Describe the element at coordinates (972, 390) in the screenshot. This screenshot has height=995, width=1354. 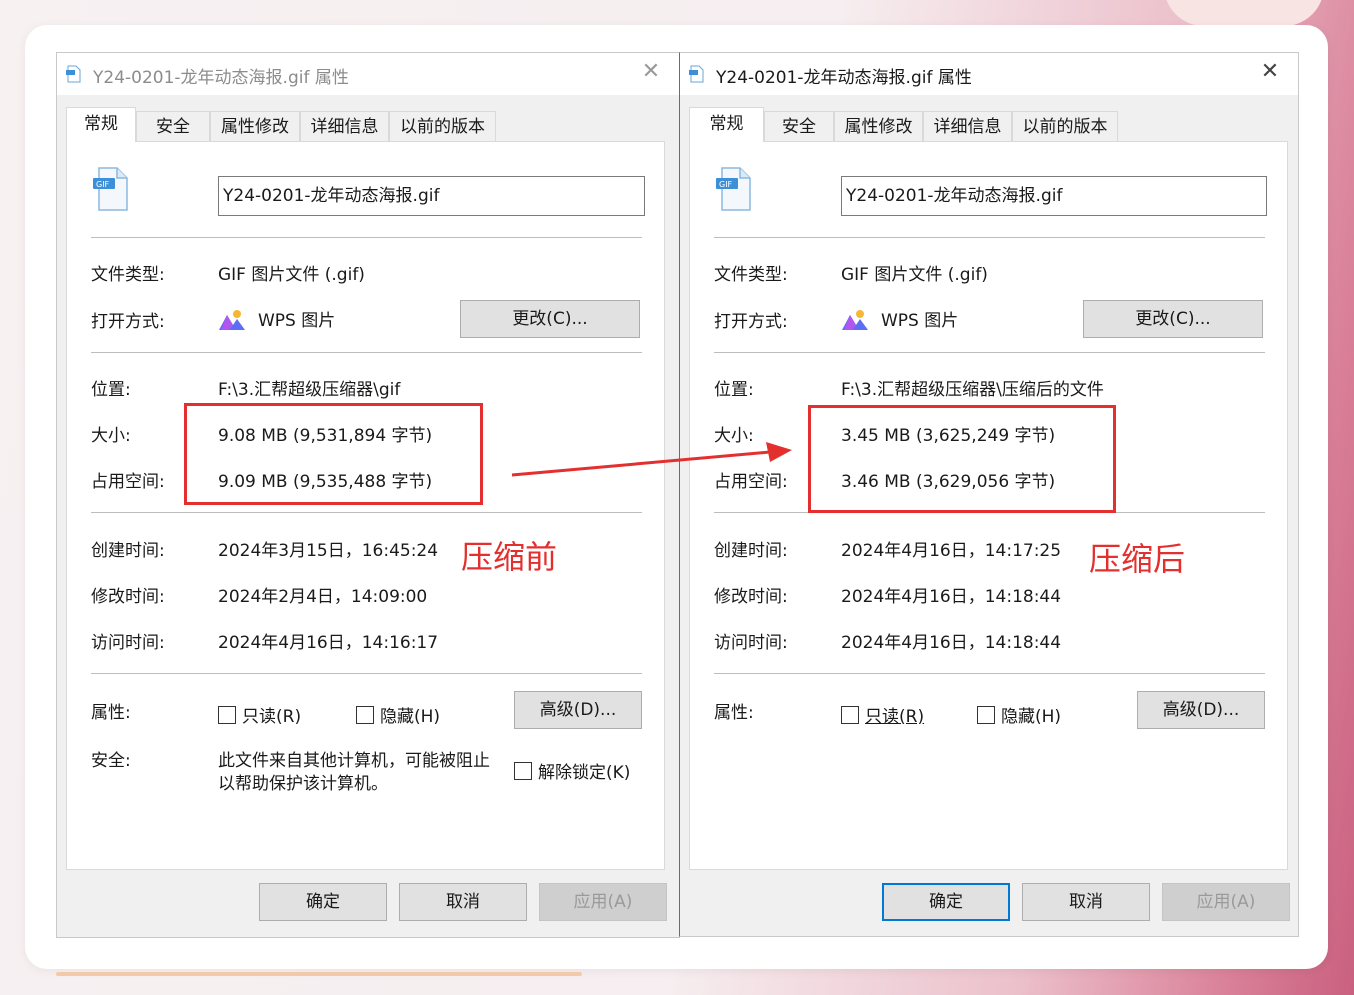
I see `location-value: F:\3.汇帮超级压缩器\压缩后的文件` at that location.